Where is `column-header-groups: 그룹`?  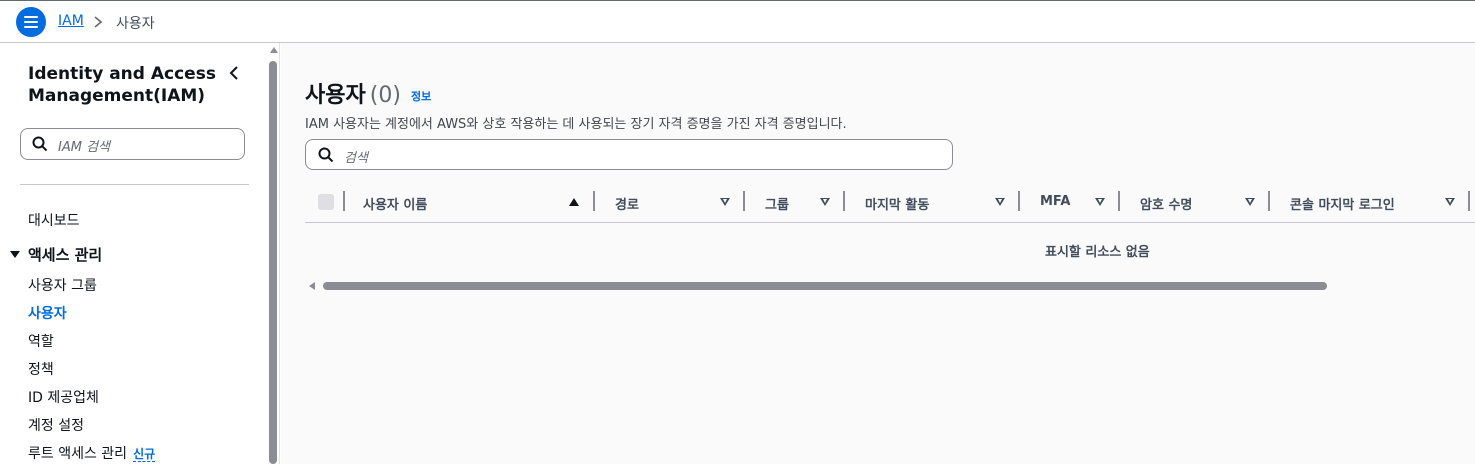
column-header-groups: 그룹 is located at coordinates (795, 202).